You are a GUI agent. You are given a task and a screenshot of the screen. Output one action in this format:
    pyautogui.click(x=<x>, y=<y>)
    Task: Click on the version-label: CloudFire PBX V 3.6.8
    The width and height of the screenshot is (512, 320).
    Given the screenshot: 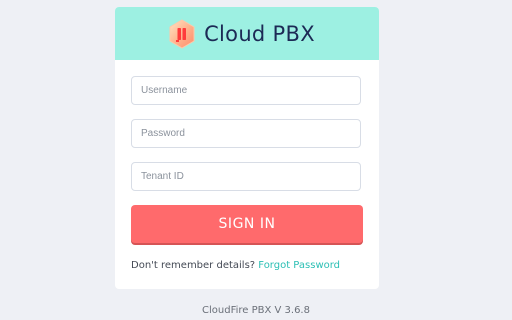 What is the action you would take?
    pyautogui.click(x=256, y=310)
    